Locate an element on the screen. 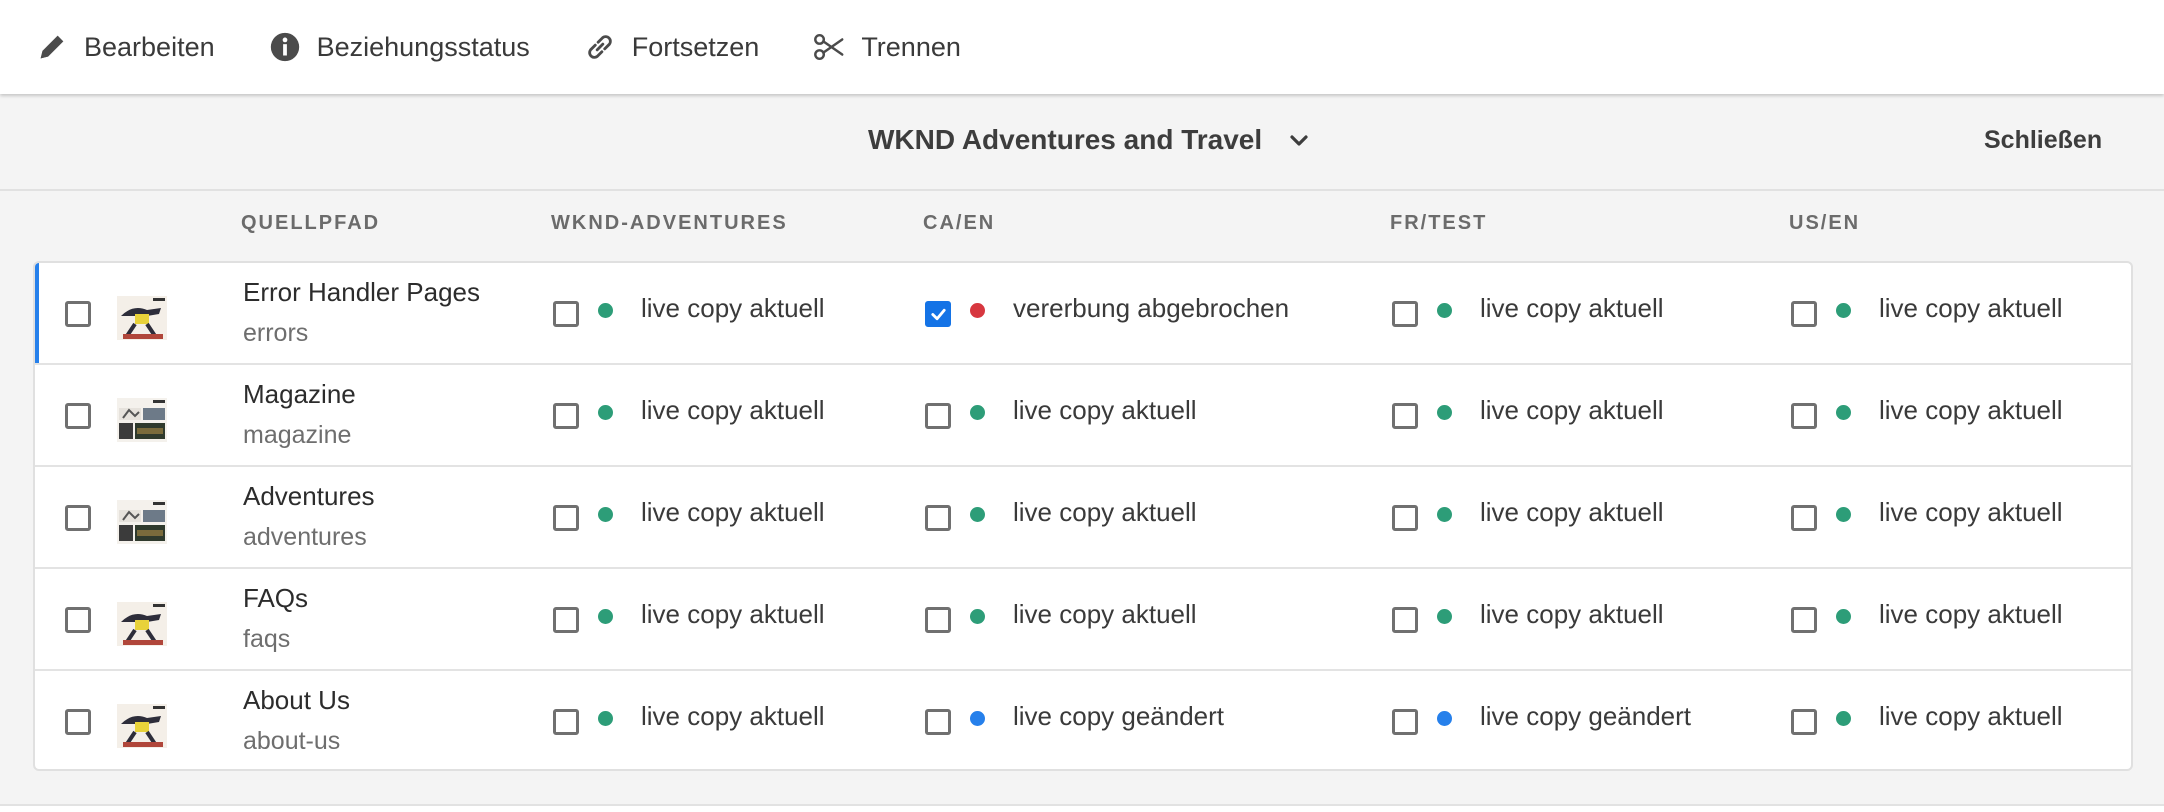 This screenshot has height=812, width=2164. page-title: About Us is located at coordinates (296, 700).